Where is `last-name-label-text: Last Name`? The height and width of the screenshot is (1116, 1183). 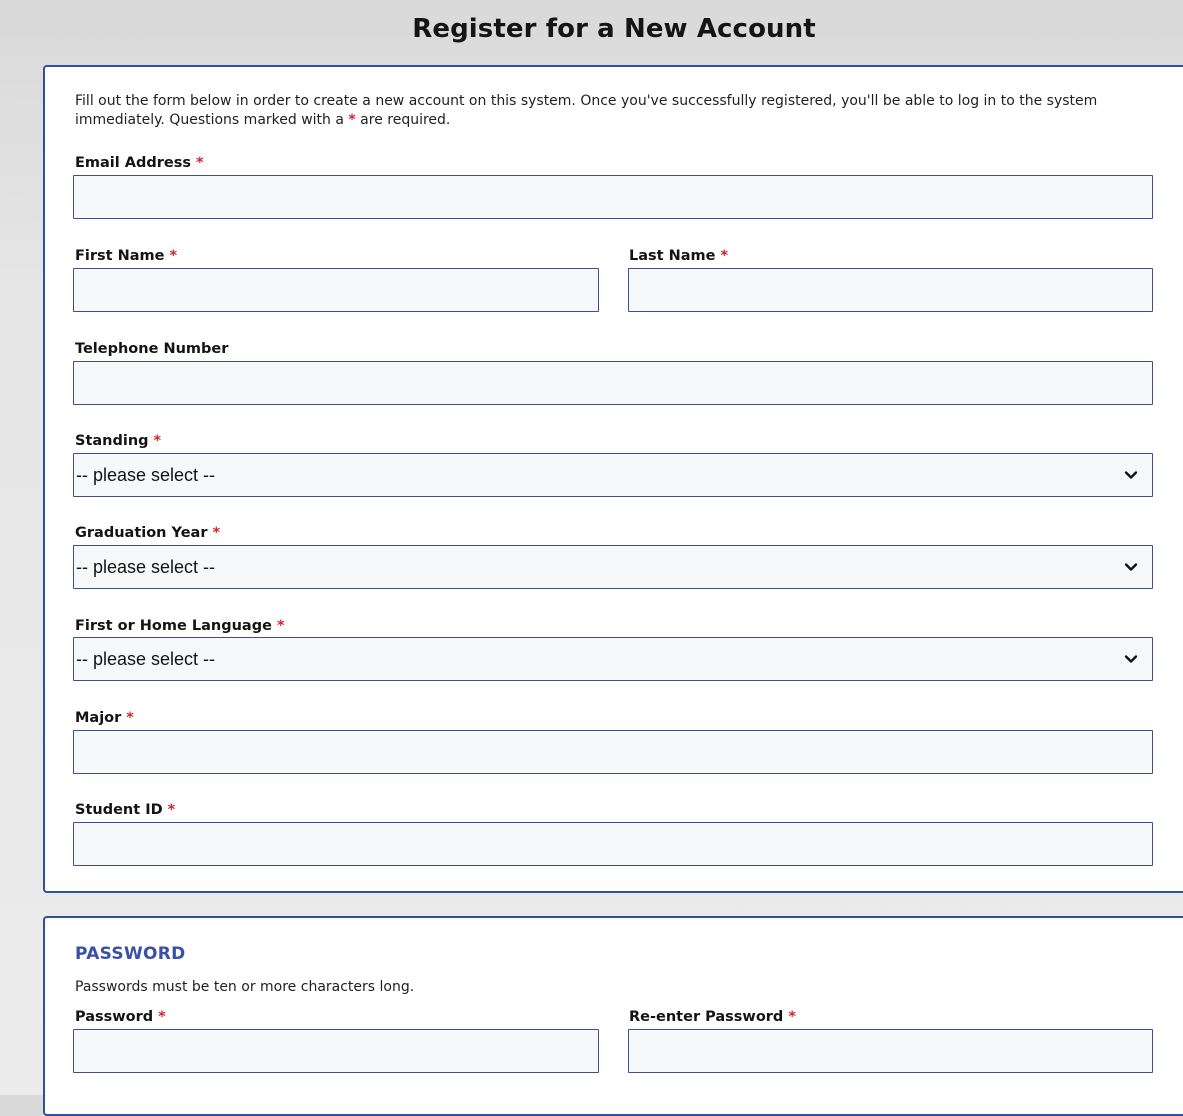
last-name-label-text: Last Name is located at coordinates (672, 256).